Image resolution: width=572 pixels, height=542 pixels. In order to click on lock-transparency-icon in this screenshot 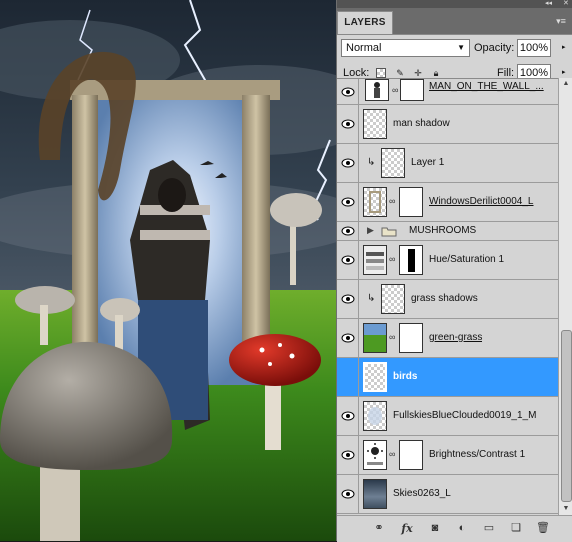, I will do `click(381, 73)`.